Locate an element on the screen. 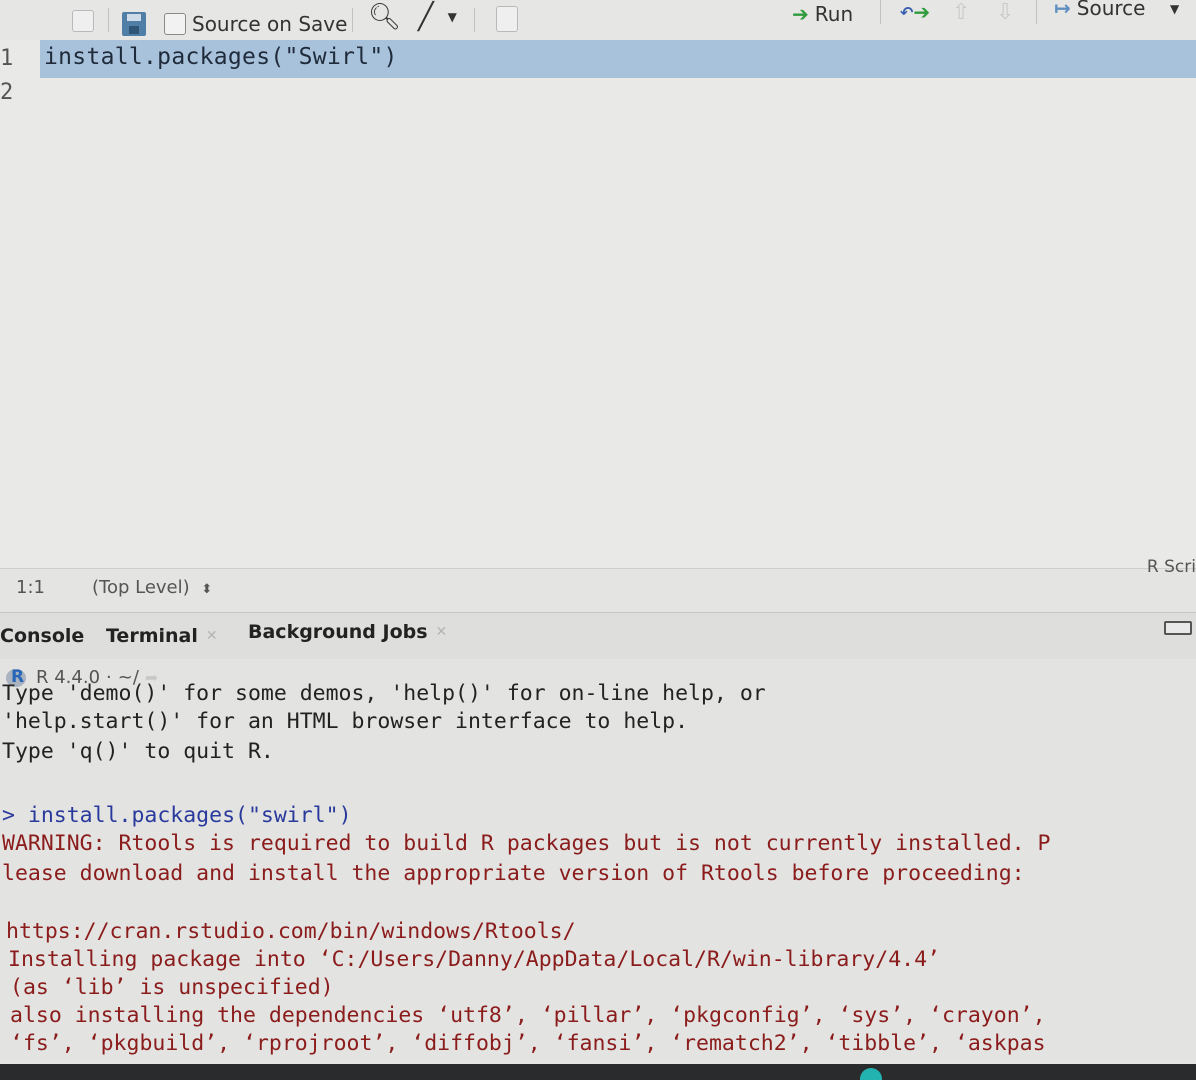  scope-selector: (Top Level) ⬍ is located at coordinates (152, 587).